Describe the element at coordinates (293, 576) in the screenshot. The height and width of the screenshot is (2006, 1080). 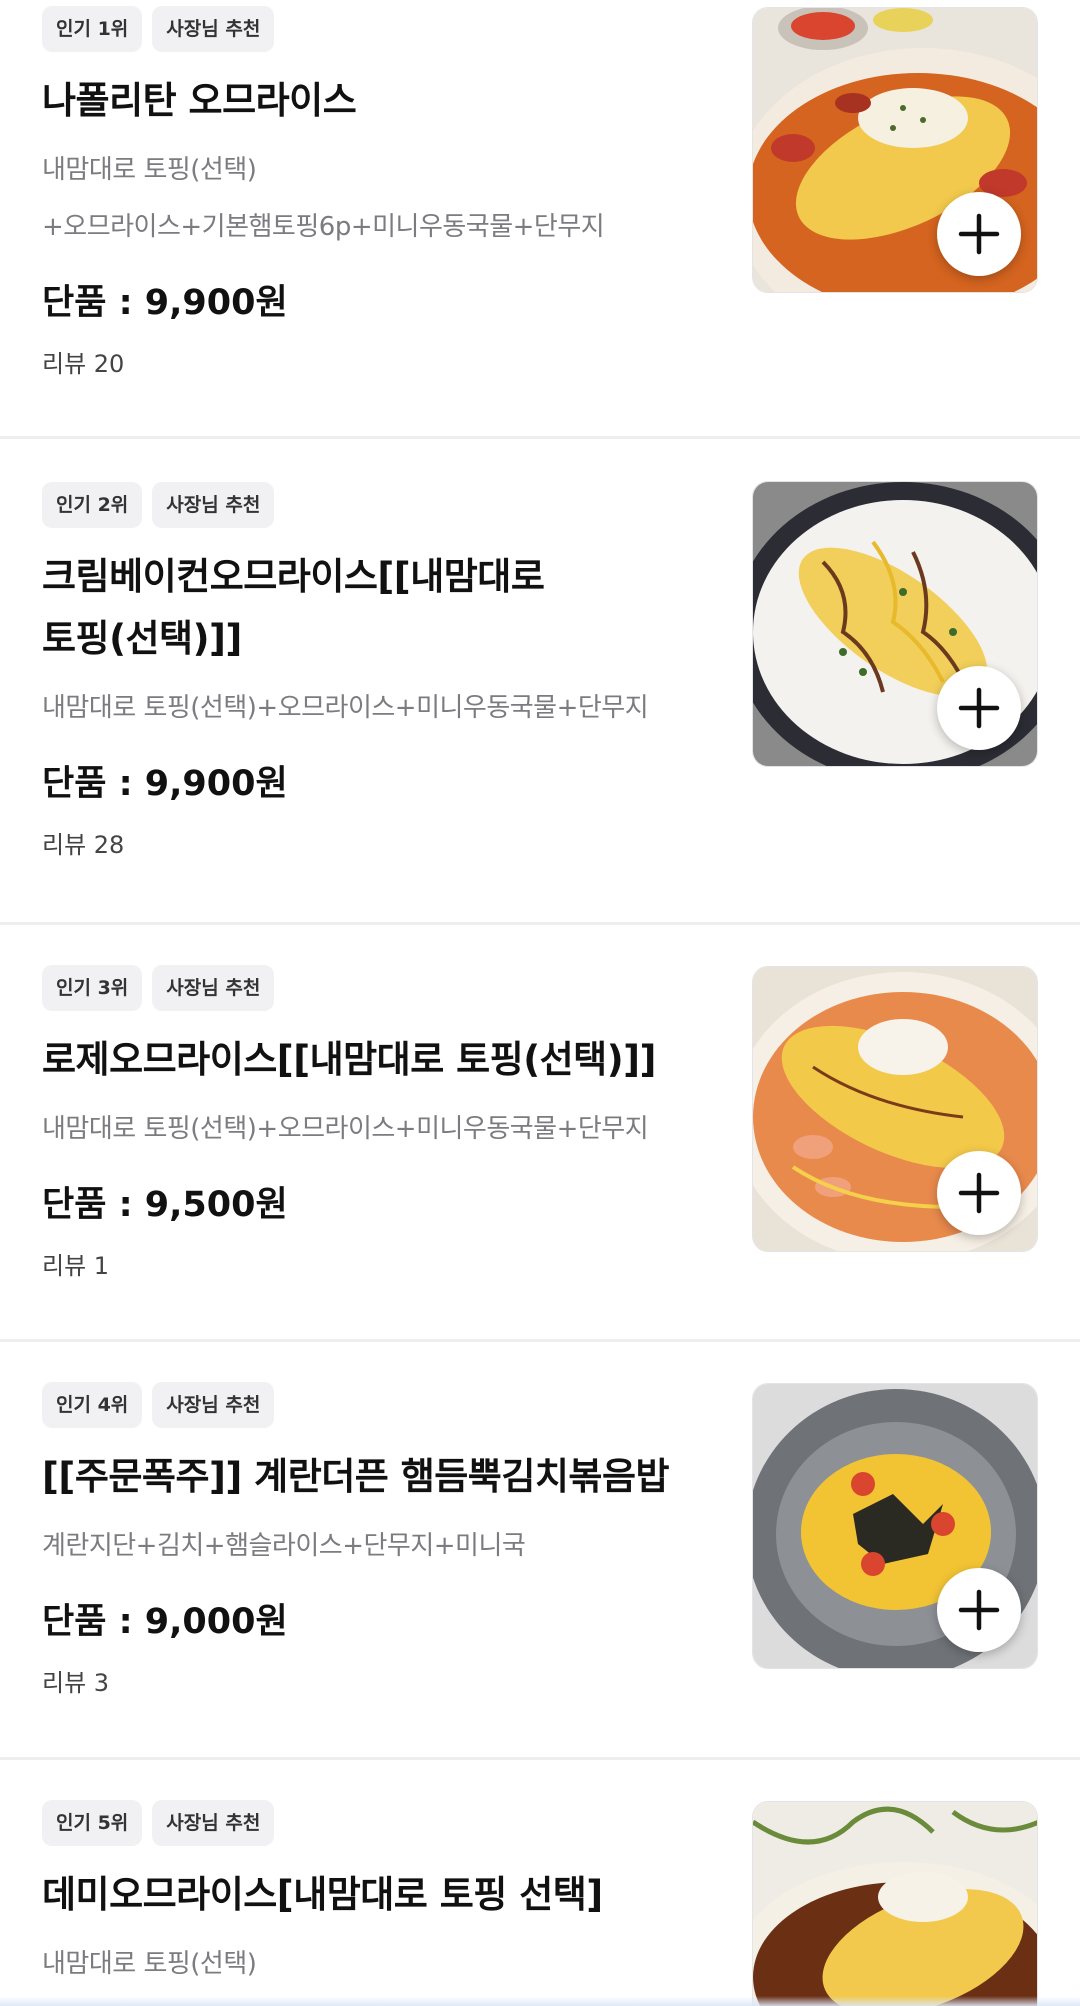
I see `item-name-line: 크림베이컨오므라이스[[내맘대로` at that location.